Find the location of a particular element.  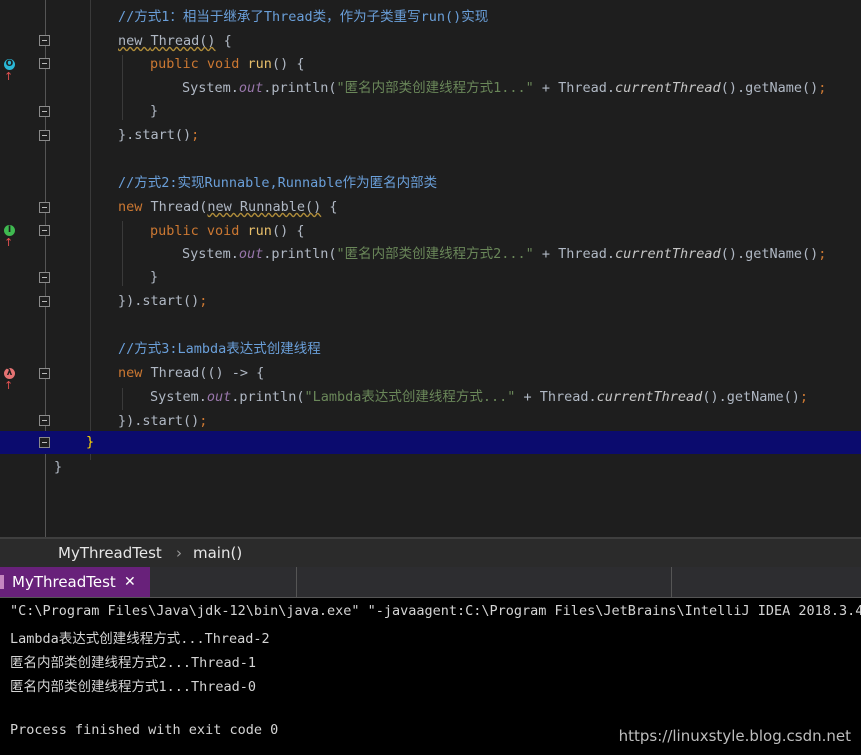

code-line: }.start(); is located at coordinates (430, 135).